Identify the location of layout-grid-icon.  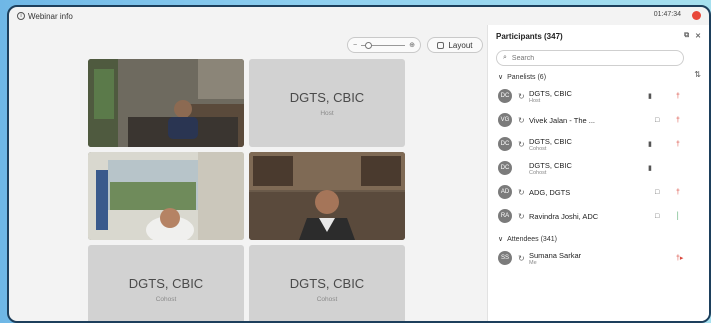
(441, 45).